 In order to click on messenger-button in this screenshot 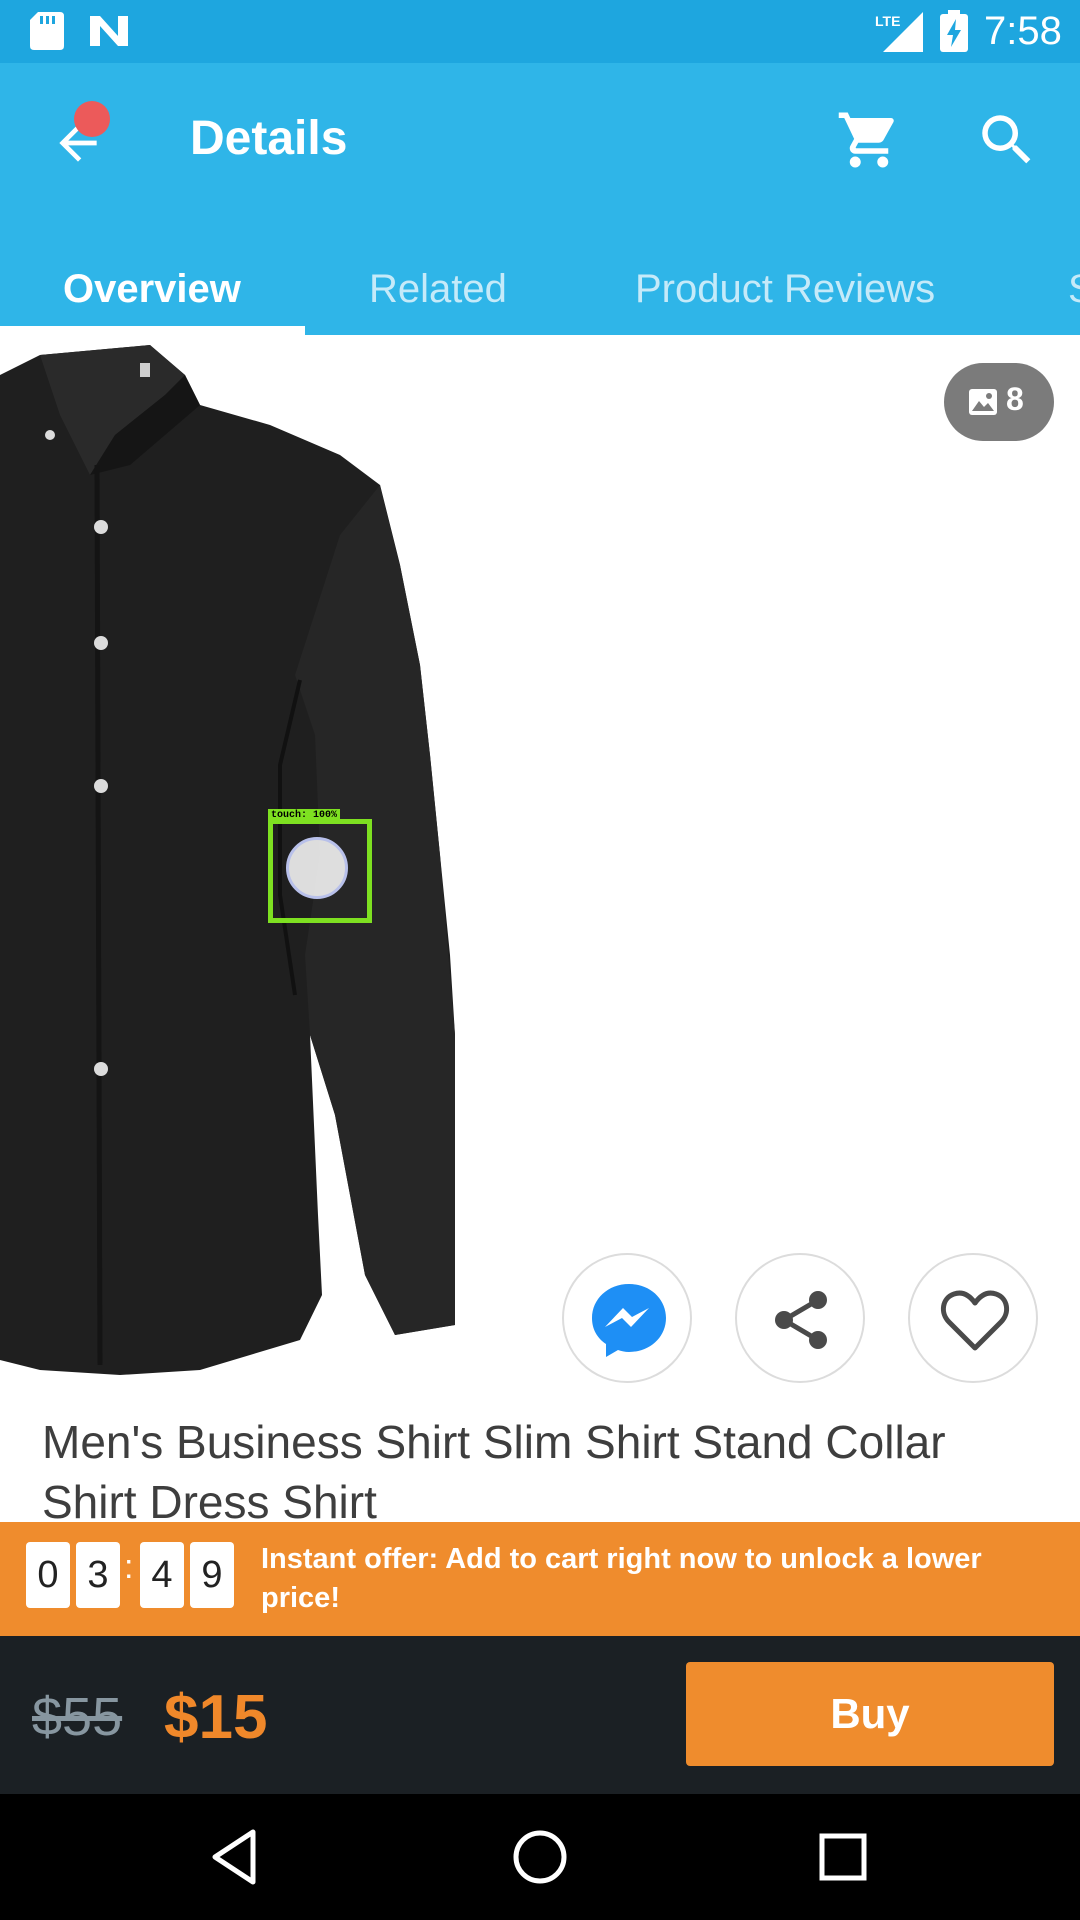, I will do `click(627, 1318)`.